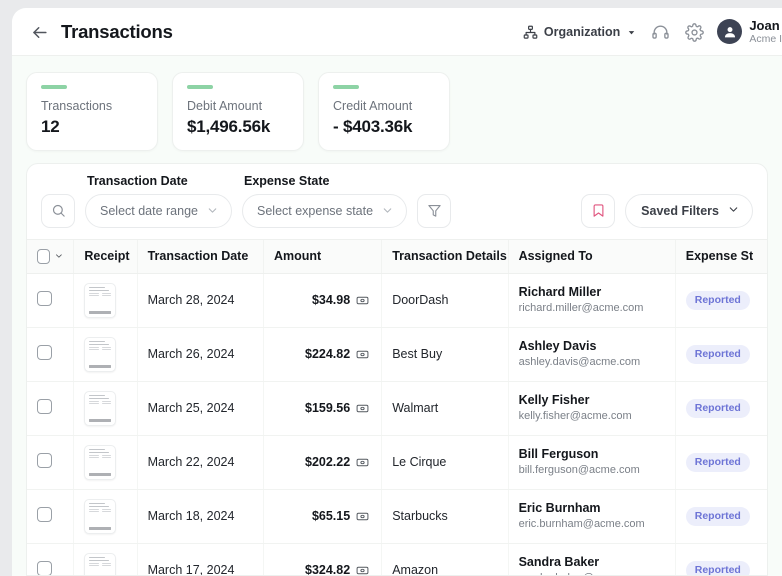 The width and height of the screenshot is (782, 576). I want to click on row-assigned-cell: Richard Miller richard.miller@acme.com, so click(592, 300).